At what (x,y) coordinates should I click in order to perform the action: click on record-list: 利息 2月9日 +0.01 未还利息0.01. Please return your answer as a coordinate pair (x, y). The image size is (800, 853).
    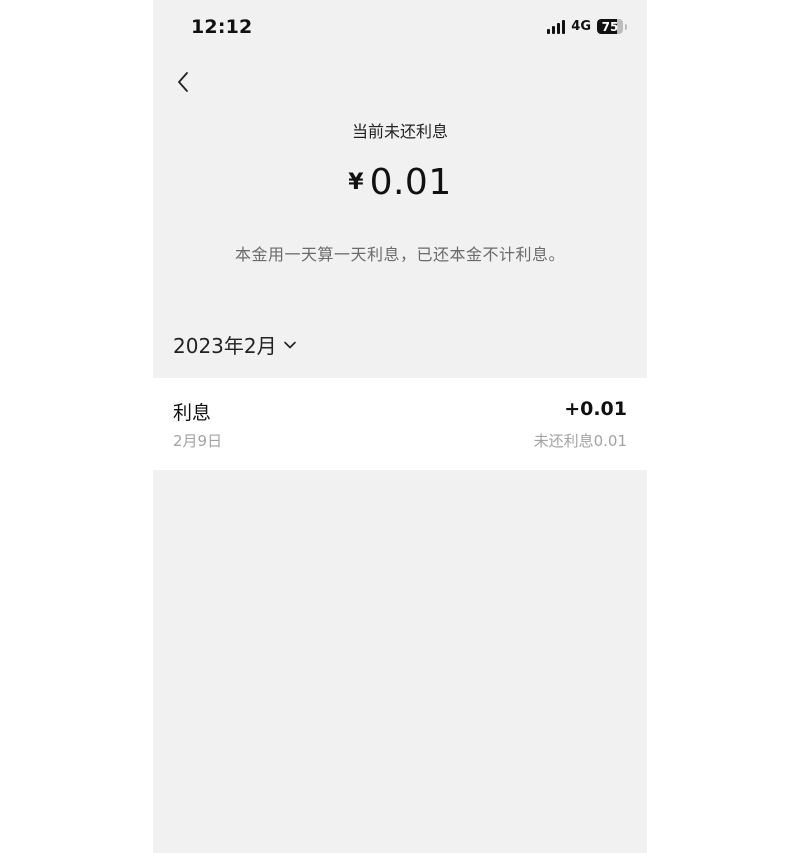
    Looking at the image, I should click on (400, 424).